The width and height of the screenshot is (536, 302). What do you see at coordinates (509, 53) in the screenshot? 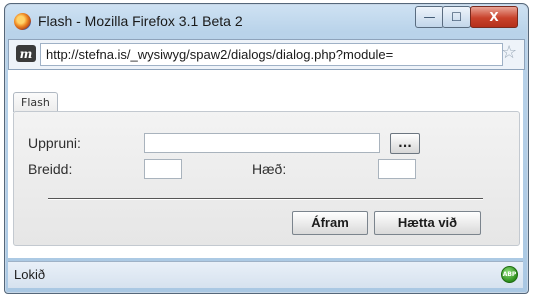
I see `star-icon: ☆` at bounding box center [509, 53].